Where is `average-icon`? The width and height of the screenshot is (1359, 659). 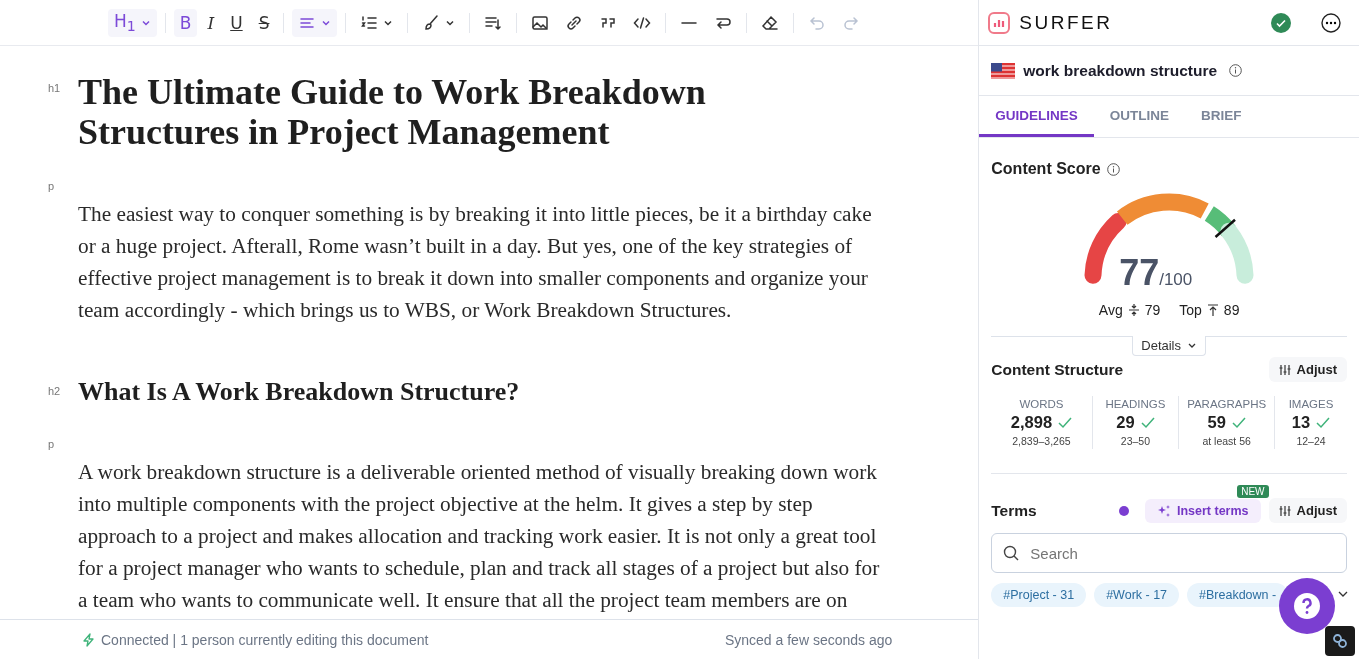
average-icon is located at coordinates (1133, 310).